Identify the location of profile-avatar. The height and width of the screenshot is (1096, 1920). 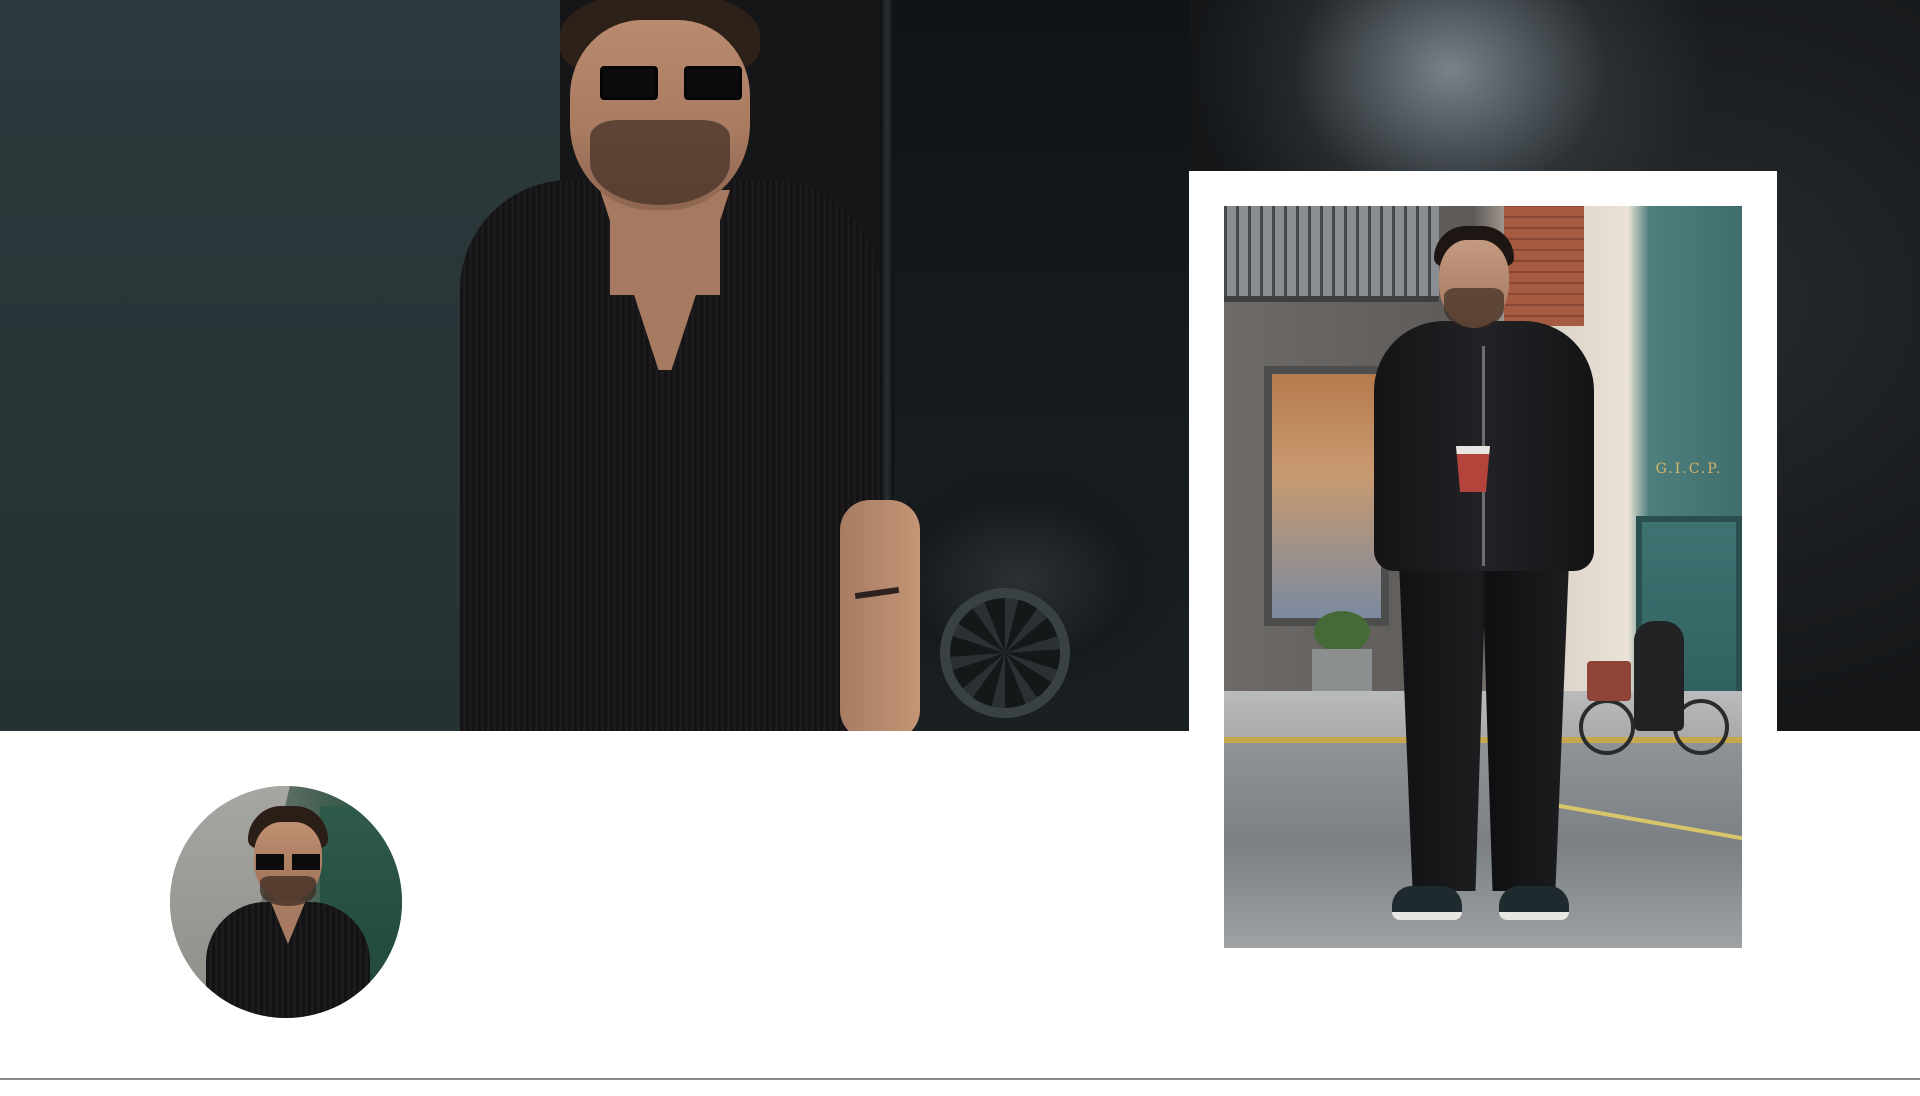
(286, 902).